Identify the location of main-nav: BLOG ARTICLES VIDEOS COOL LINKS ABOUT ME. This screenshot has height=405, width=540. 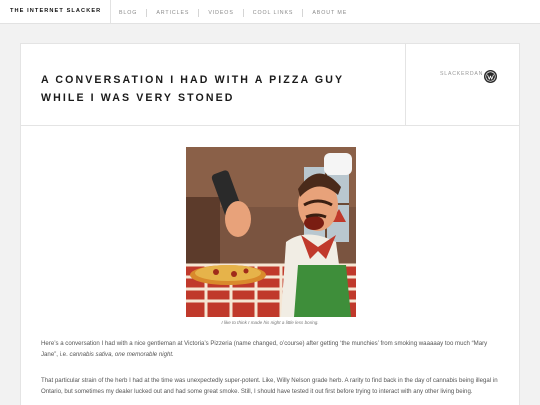
(233, 13).